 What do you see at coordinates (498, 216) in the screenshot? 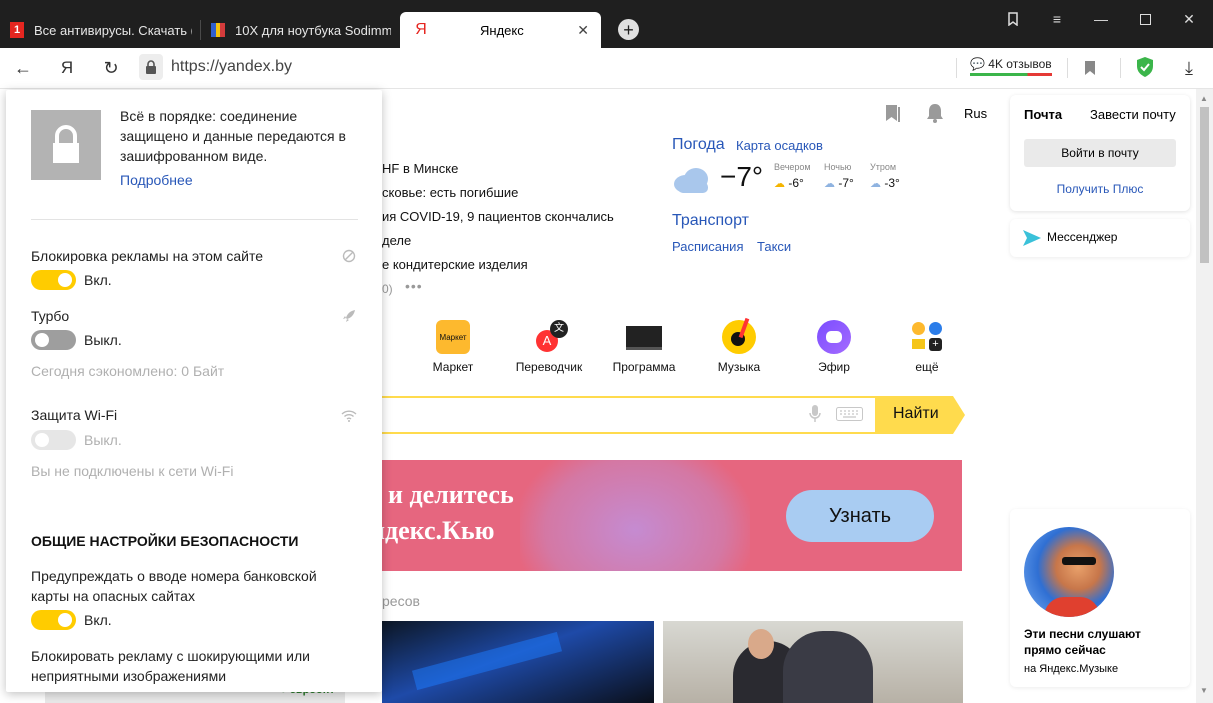
I see `news-item: ия COVID-19, 9 пациентов скончались` at bounding box center [498, 216].